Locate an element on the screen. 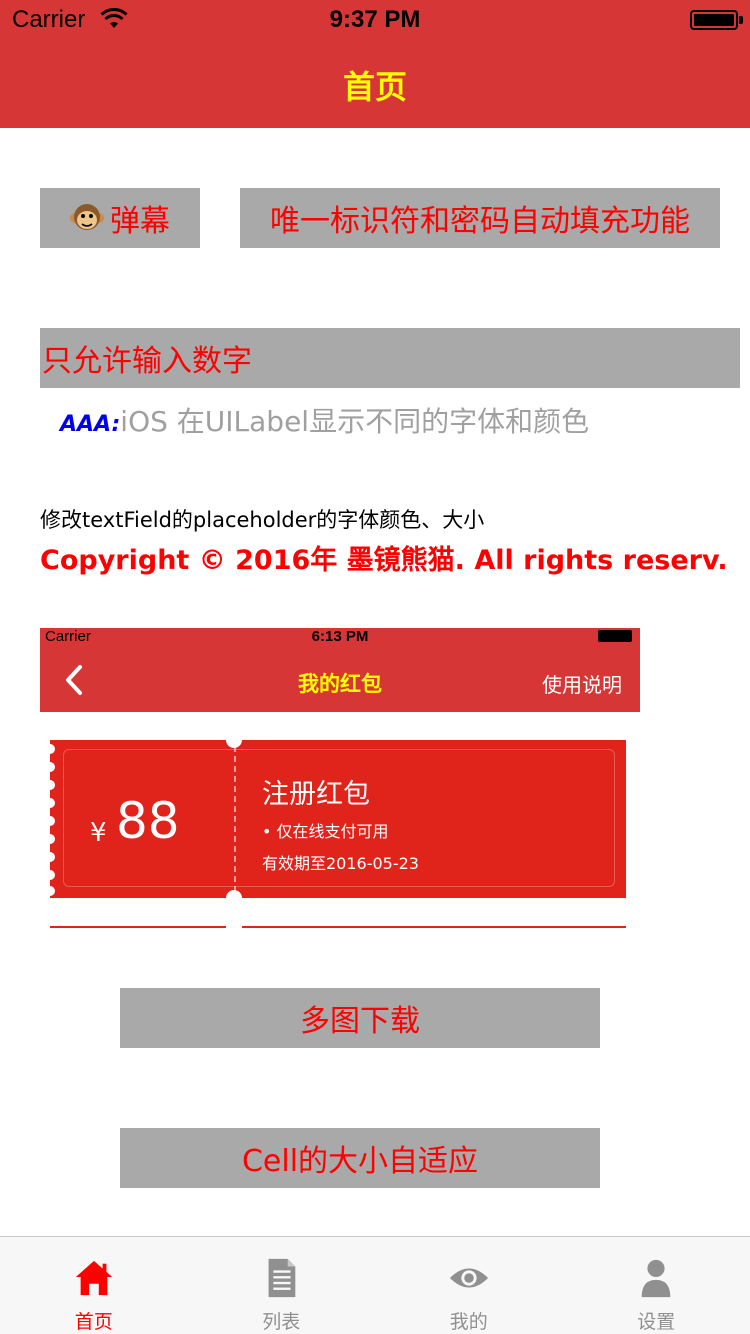 This screenshot has height=1334, width=750. tab-settings: 设置 is located at coordinates (656, 1285).